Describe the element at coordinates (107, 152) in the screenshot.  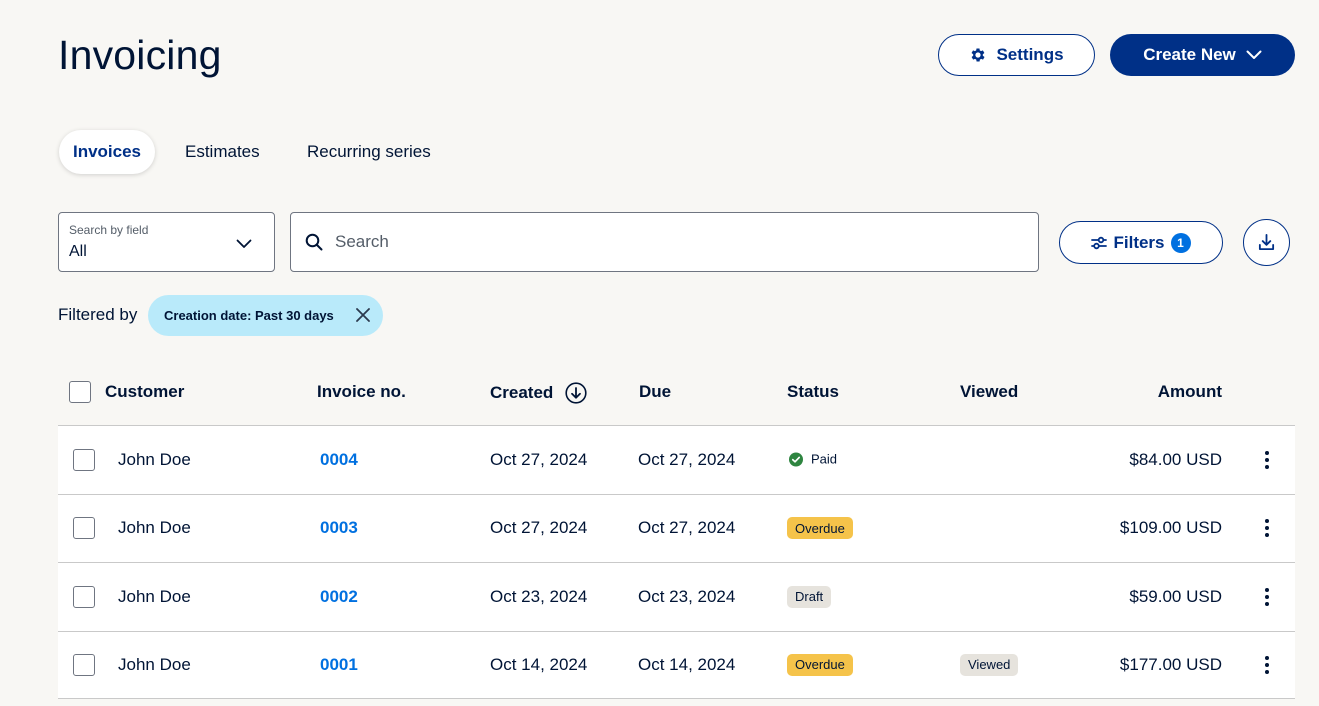
I see `tab-invoices: Invoices` at that location.